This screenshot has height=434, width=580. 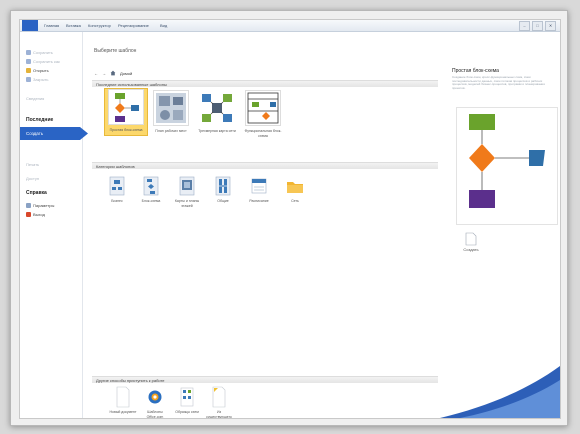 I want to click on nav-open: Открыть, so click(x=37, y=70).